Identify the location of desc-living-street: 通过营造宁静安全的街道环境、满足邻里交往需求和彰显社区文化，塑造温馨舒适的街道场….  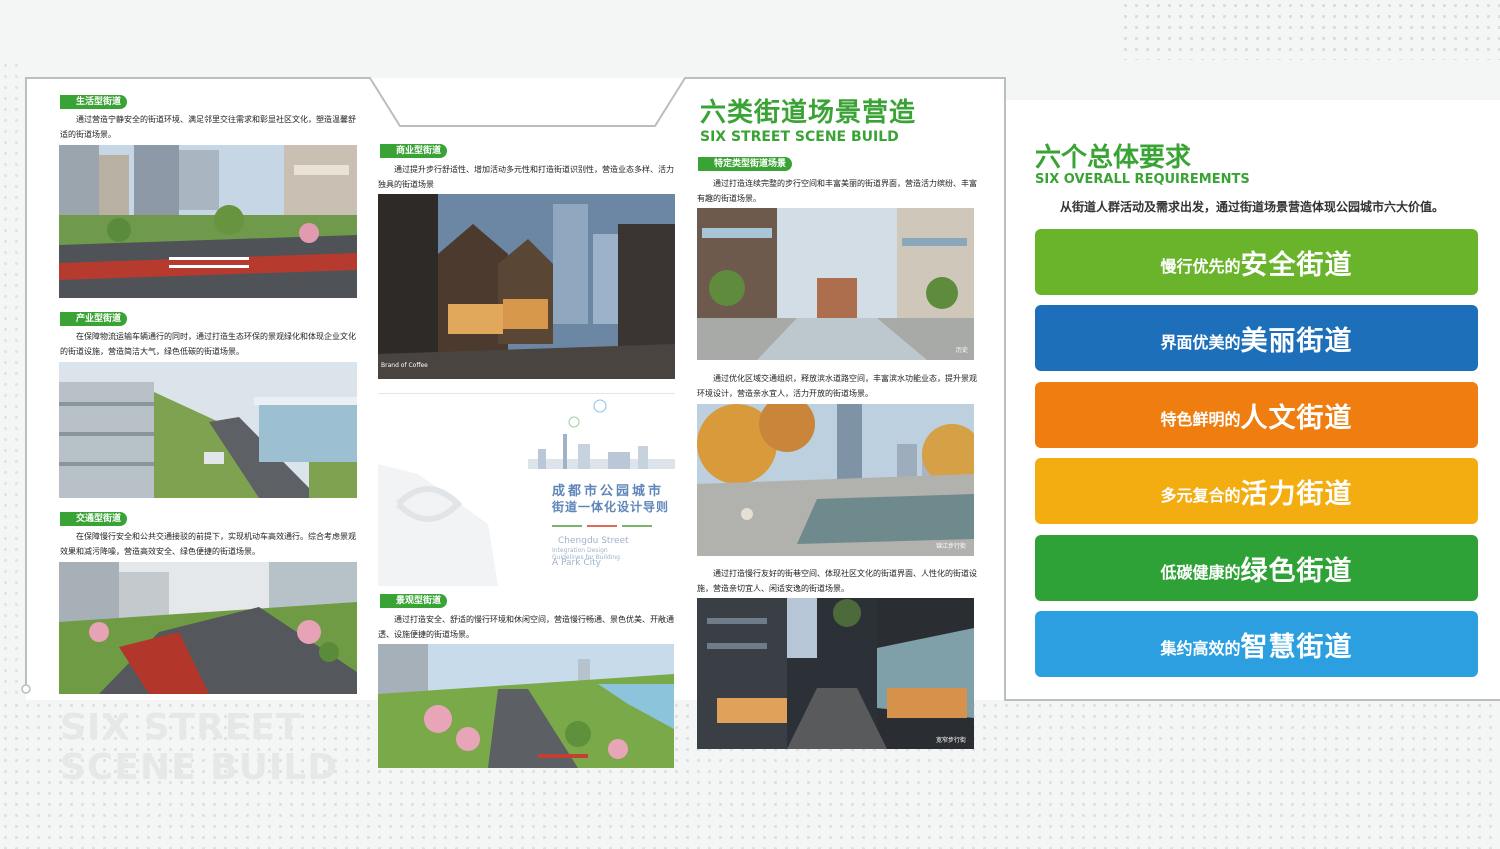
(208, 127).